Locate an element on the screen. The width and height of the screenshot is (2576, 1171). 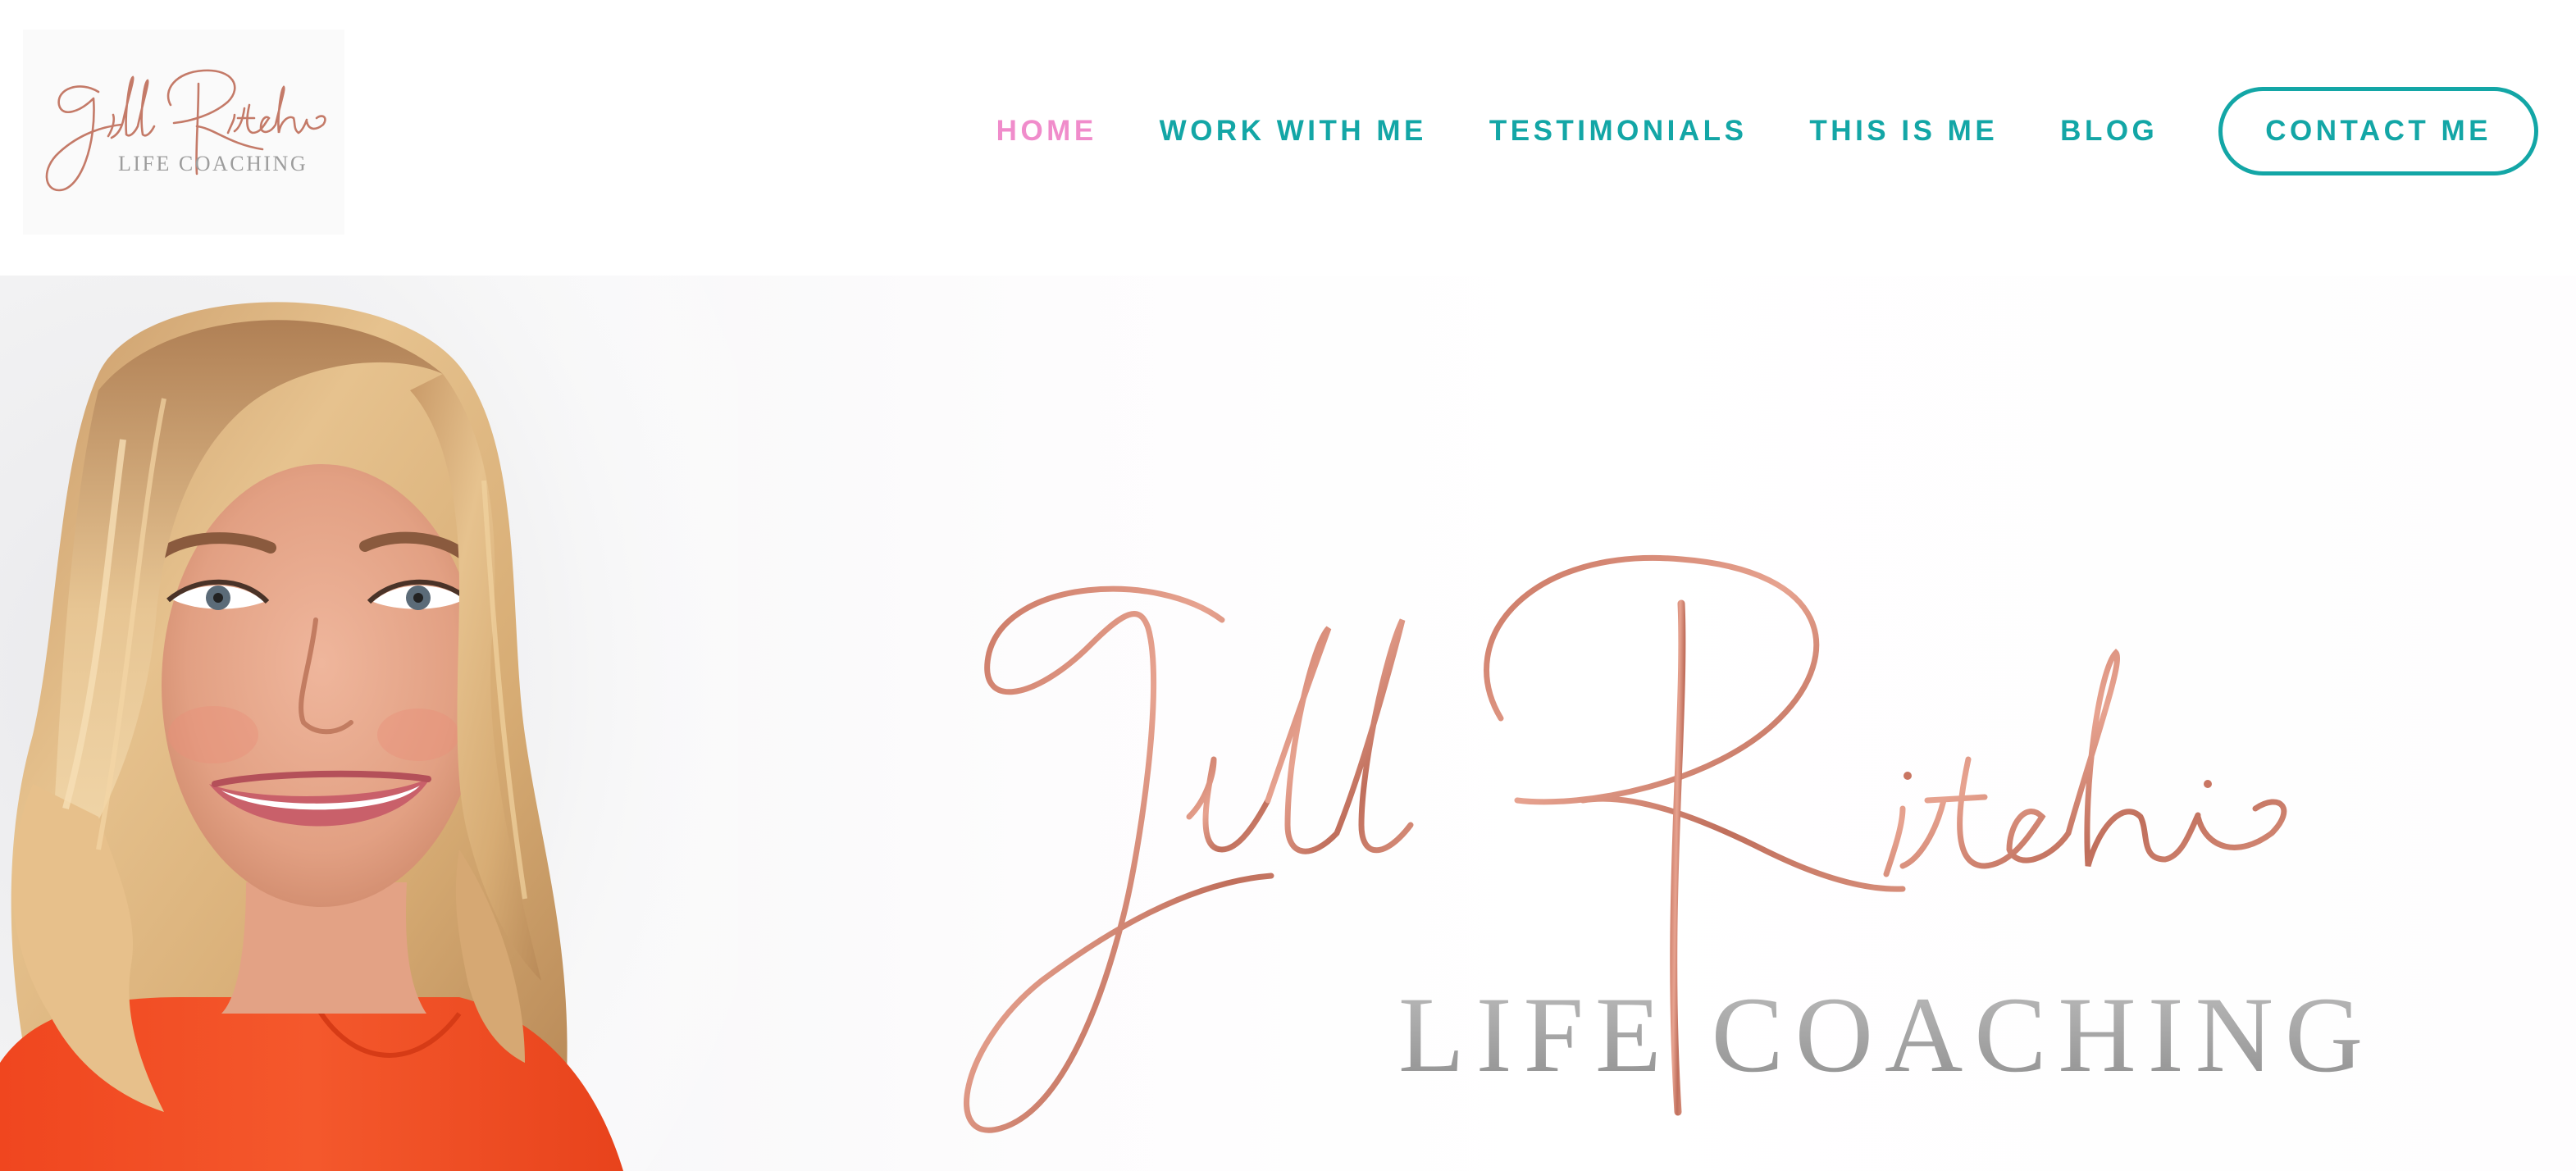
header-logo-link: LIFE COACHING is located at coordinates (183, 132).